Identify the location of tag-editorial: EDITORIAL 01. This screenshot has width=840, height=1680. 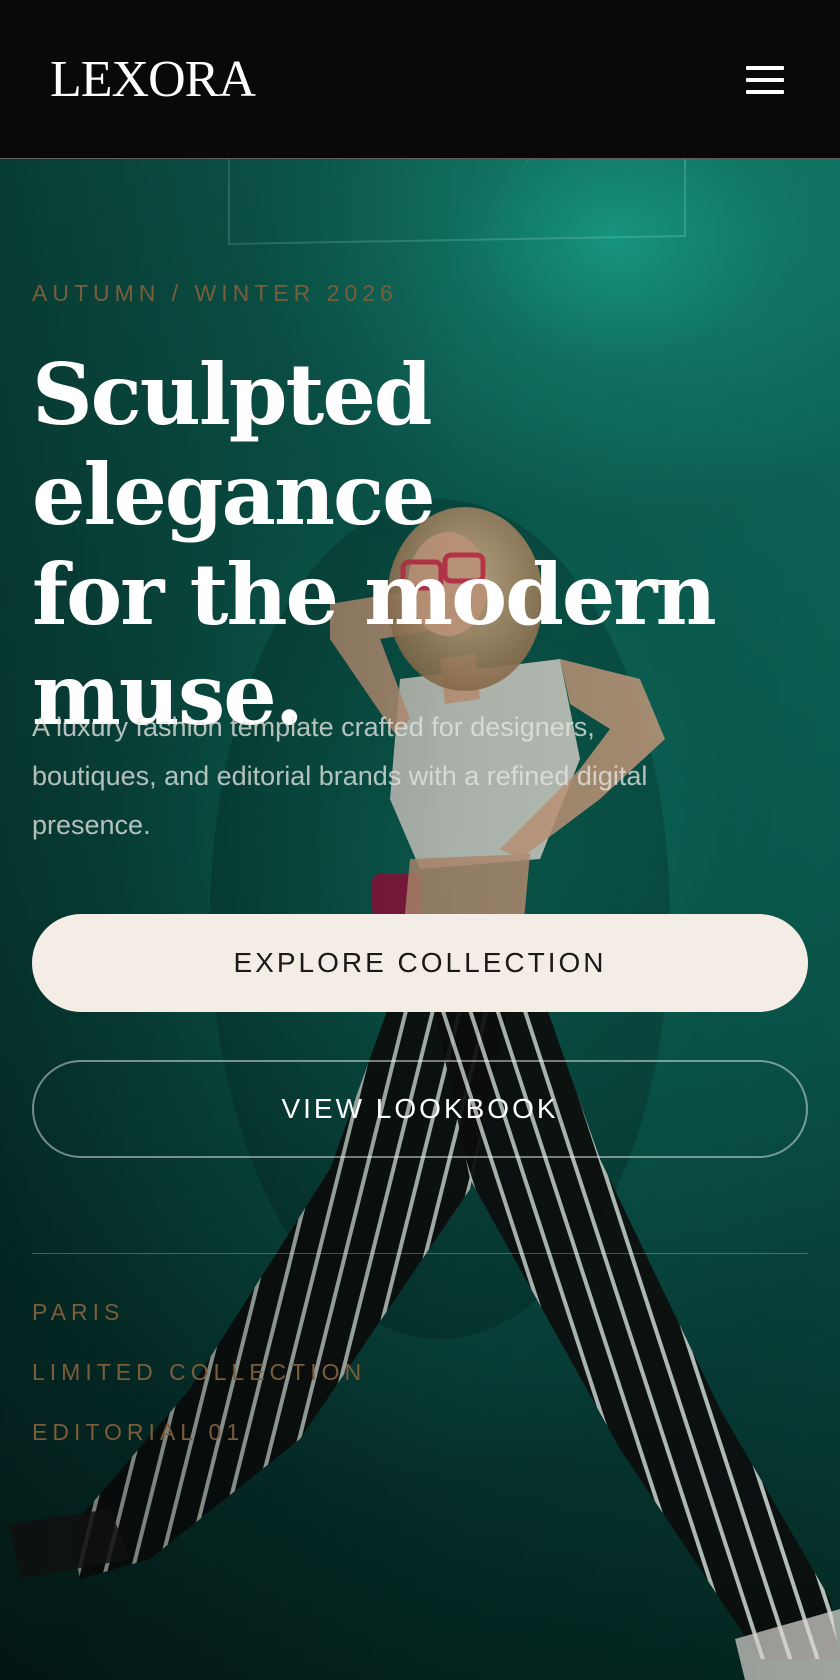
(138, 1432).